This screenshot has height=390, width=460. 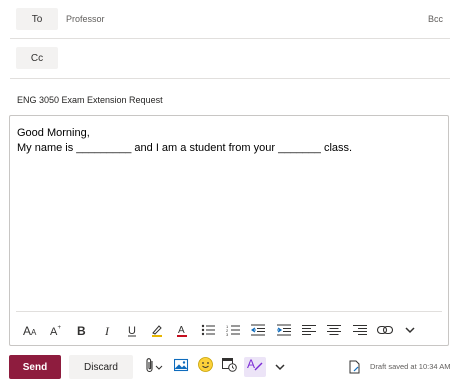 I want to click on emoji-icon, so click(x=205, y=367).